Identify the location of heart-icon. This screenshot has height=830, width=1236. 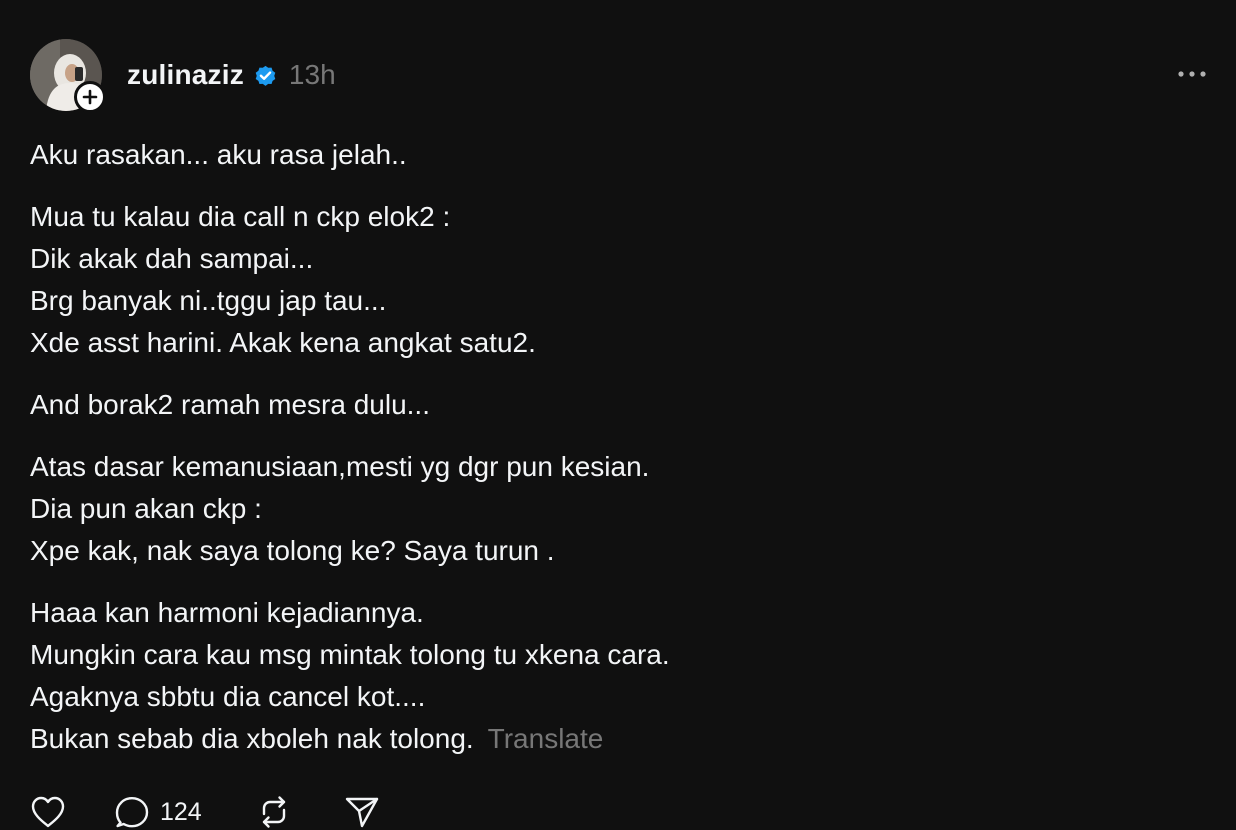
(48, 812).